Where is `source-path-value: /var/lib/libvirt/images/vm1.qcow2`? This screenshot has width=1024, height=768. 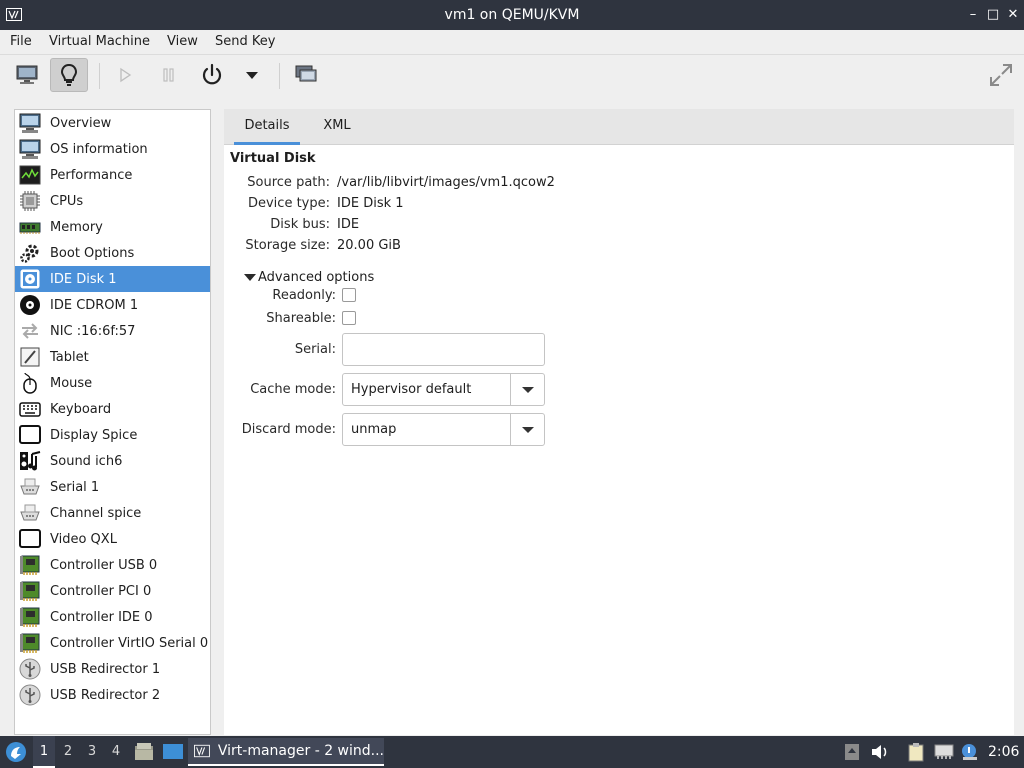
source-path-value: /var/lib/libvirt/images/vm1.qcow2 is located at coordinates (446, 182).